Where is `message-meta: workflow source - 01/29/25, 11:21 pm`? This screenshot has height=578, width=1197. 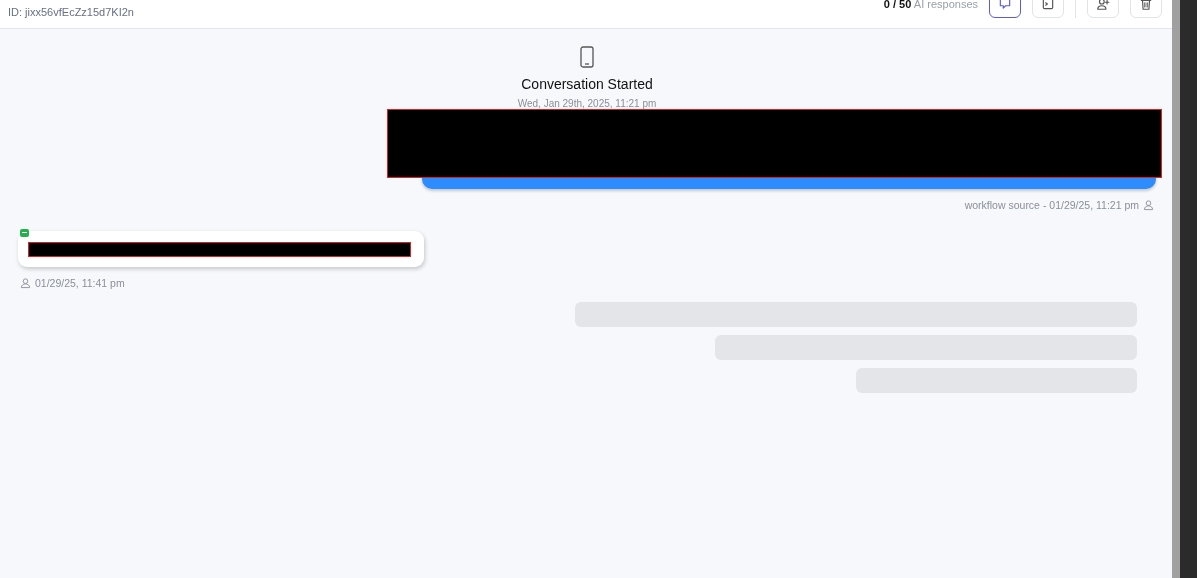
message-meta: workflow source - 01/29/25, 11:21 pm is located at coordinates (1051, 205).